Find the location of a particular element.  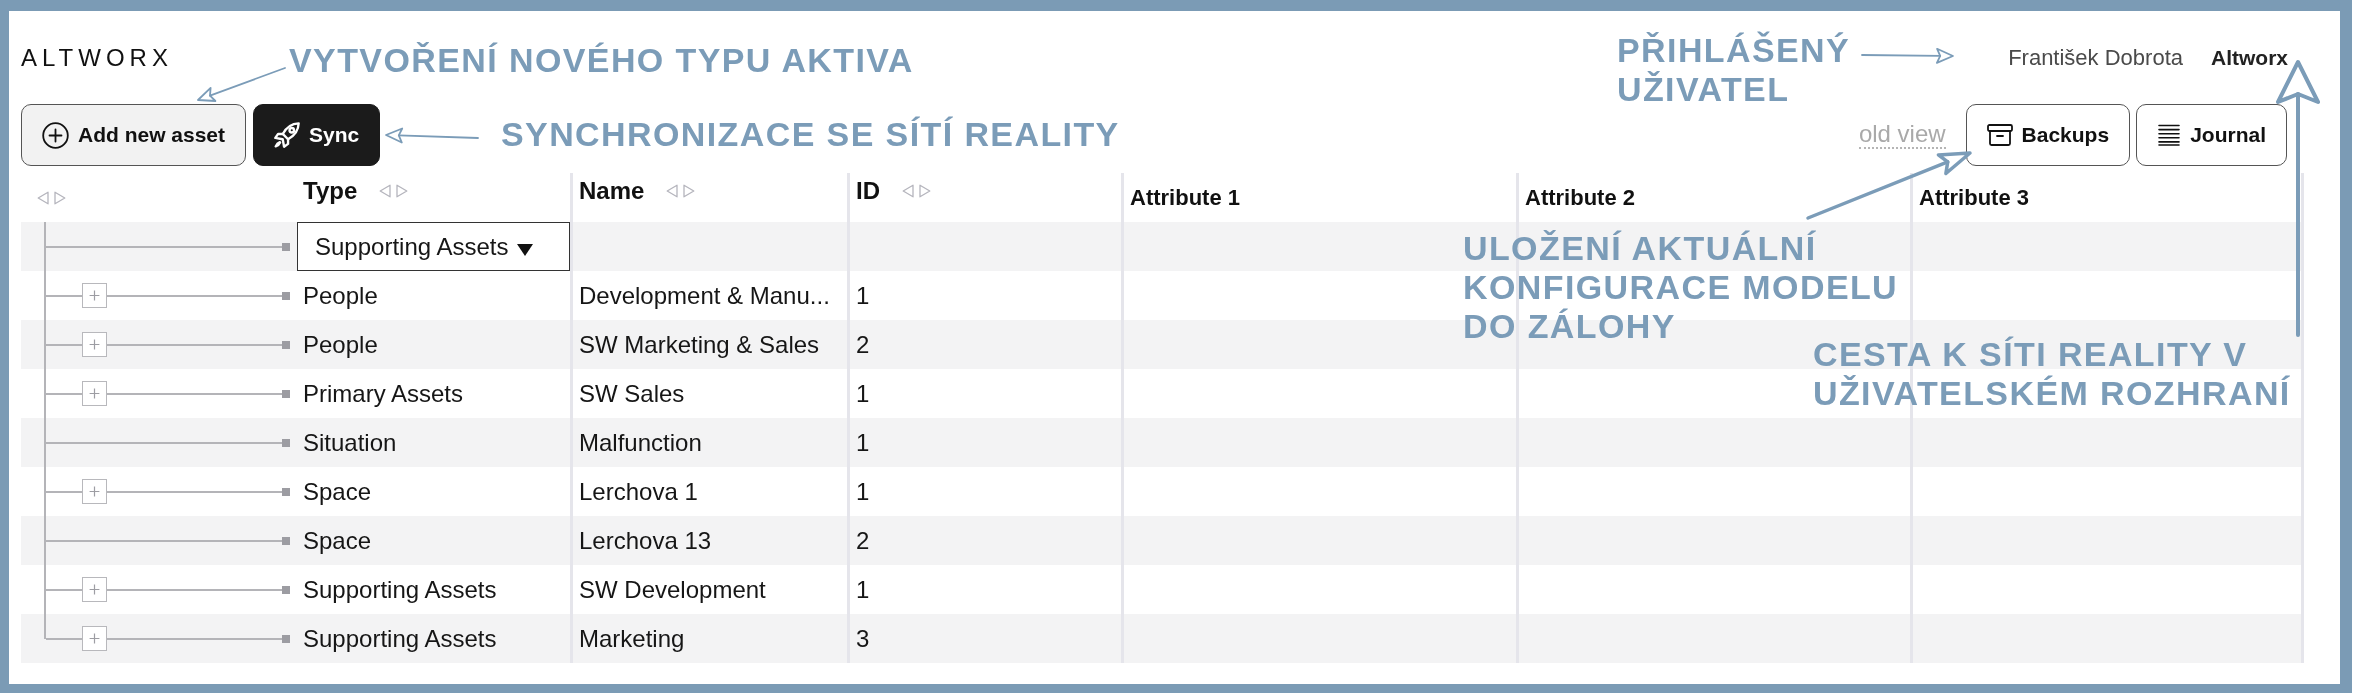

journal-button: Journal is located at coordinates (2211, 135).